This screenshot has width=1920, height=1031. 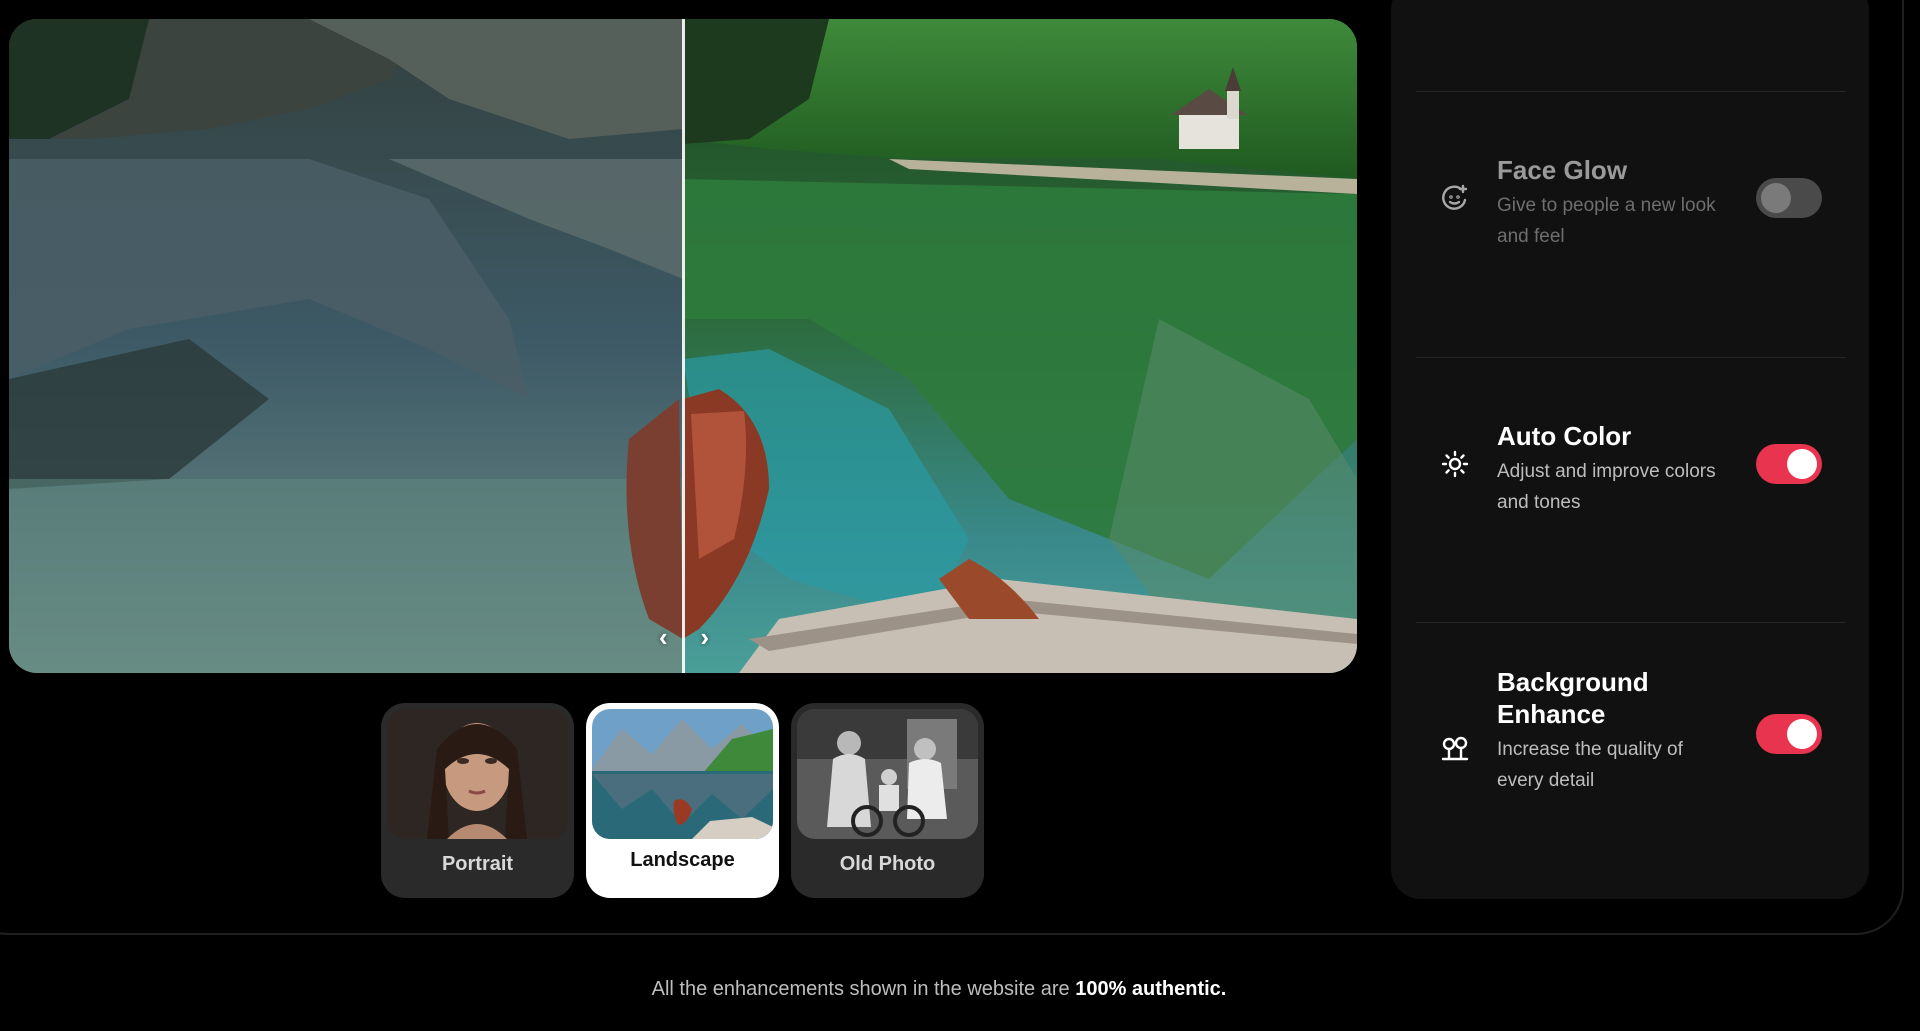 I want to click on feature-title: Auto Color, so click(x=1564, y=436).